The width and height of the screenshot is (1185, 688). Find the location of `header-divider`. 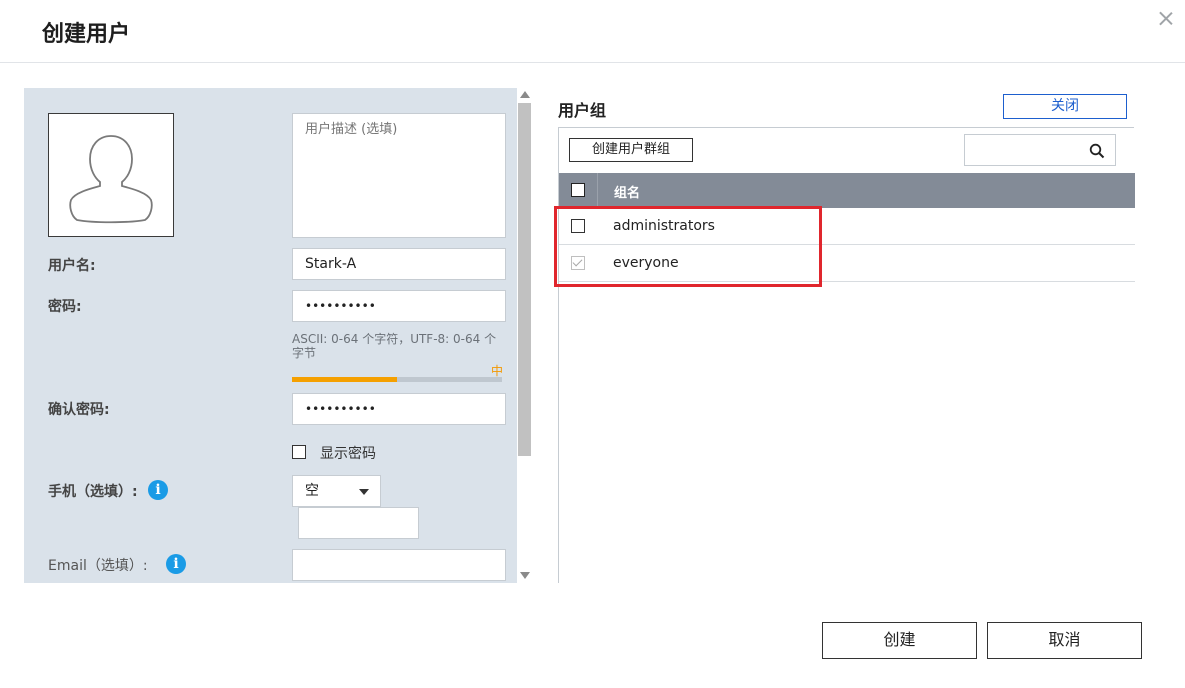

header-divider is located at coordinates (597, 190).